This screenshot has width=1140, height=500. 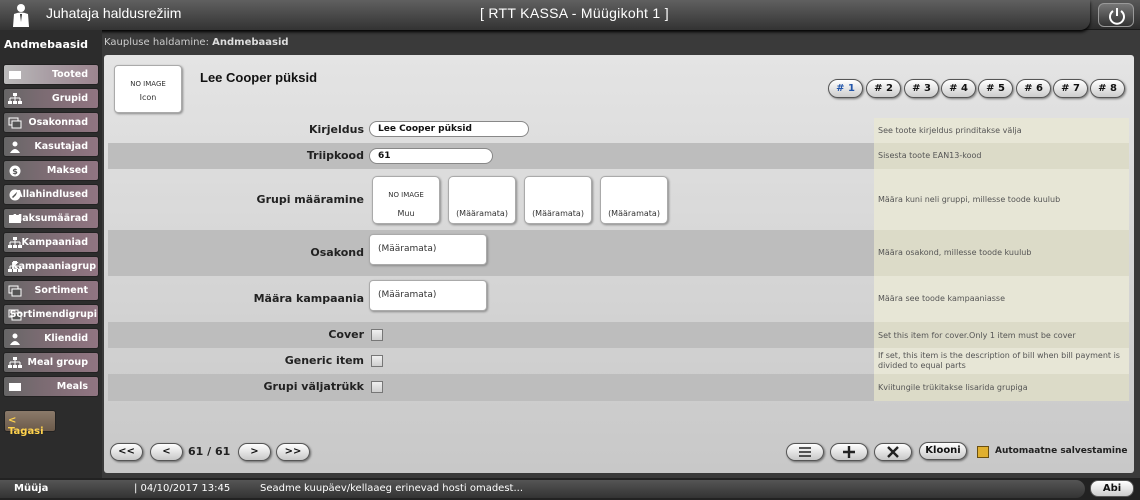 What do you see at coordinates (66, 338) in the screenshot?
I see `sidebar-item-label: Kliendid` at bounding box center [66, 338].